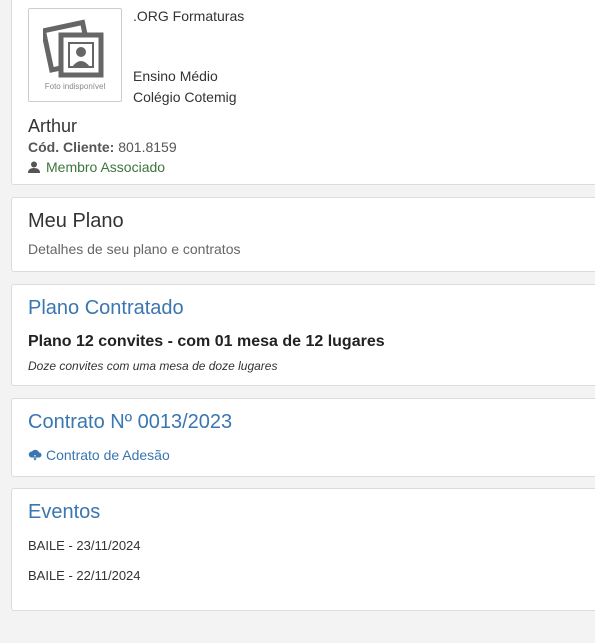 This screenshot has width=595, height=643. Describe the element at coordinates (134, 249) in the screenshot. I see `my-plan-subtitle: Detalhes de seu plano e contratos` at that location.